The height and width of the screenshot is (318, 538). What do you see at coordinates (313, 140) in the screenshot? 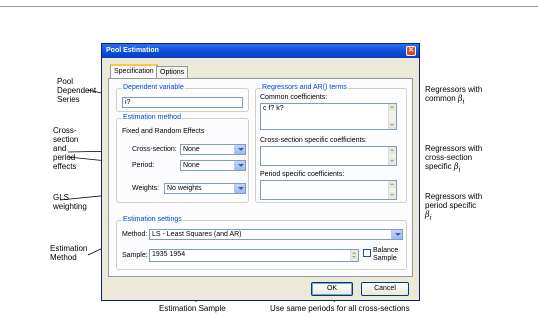
I see `cross-section-specific-label: Cross-section specific coefficients:` at bounding box center [313, 140].